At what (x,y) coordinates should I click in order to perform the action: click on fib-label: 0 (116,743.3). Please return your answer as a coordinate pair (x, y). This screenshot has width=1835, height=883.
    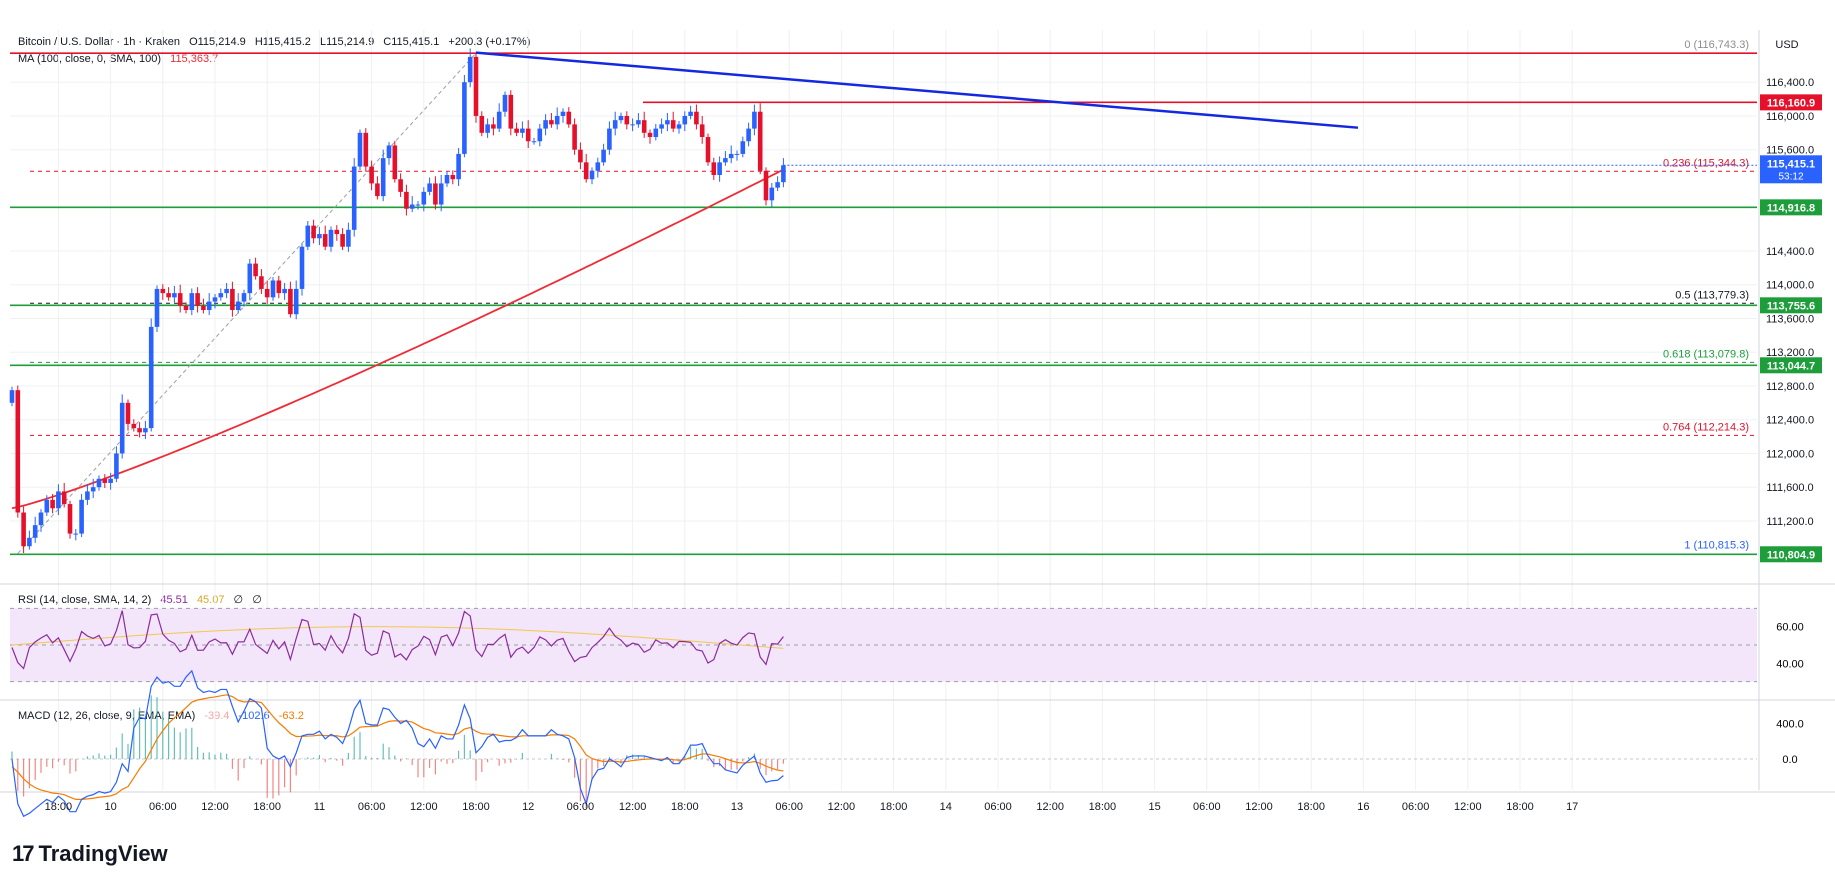
    Looking at the image, I should click on (1716, 45).